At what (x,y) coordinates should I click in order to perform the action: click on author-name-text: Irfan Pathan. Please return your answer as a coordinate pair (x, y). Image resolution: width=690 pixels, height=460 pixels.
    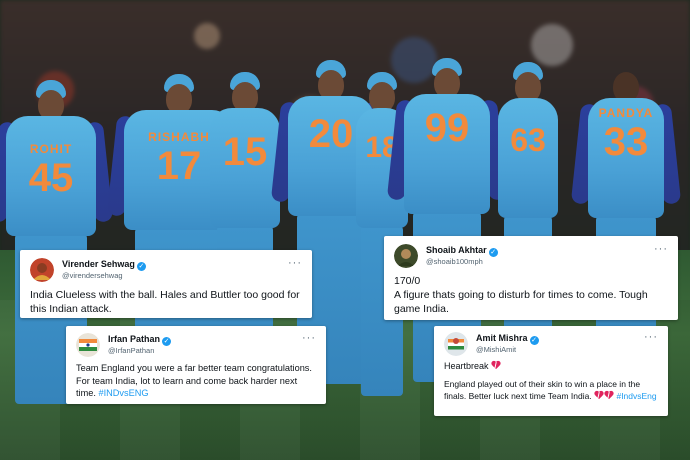
    Looking at the image, I should click on (134, 339).